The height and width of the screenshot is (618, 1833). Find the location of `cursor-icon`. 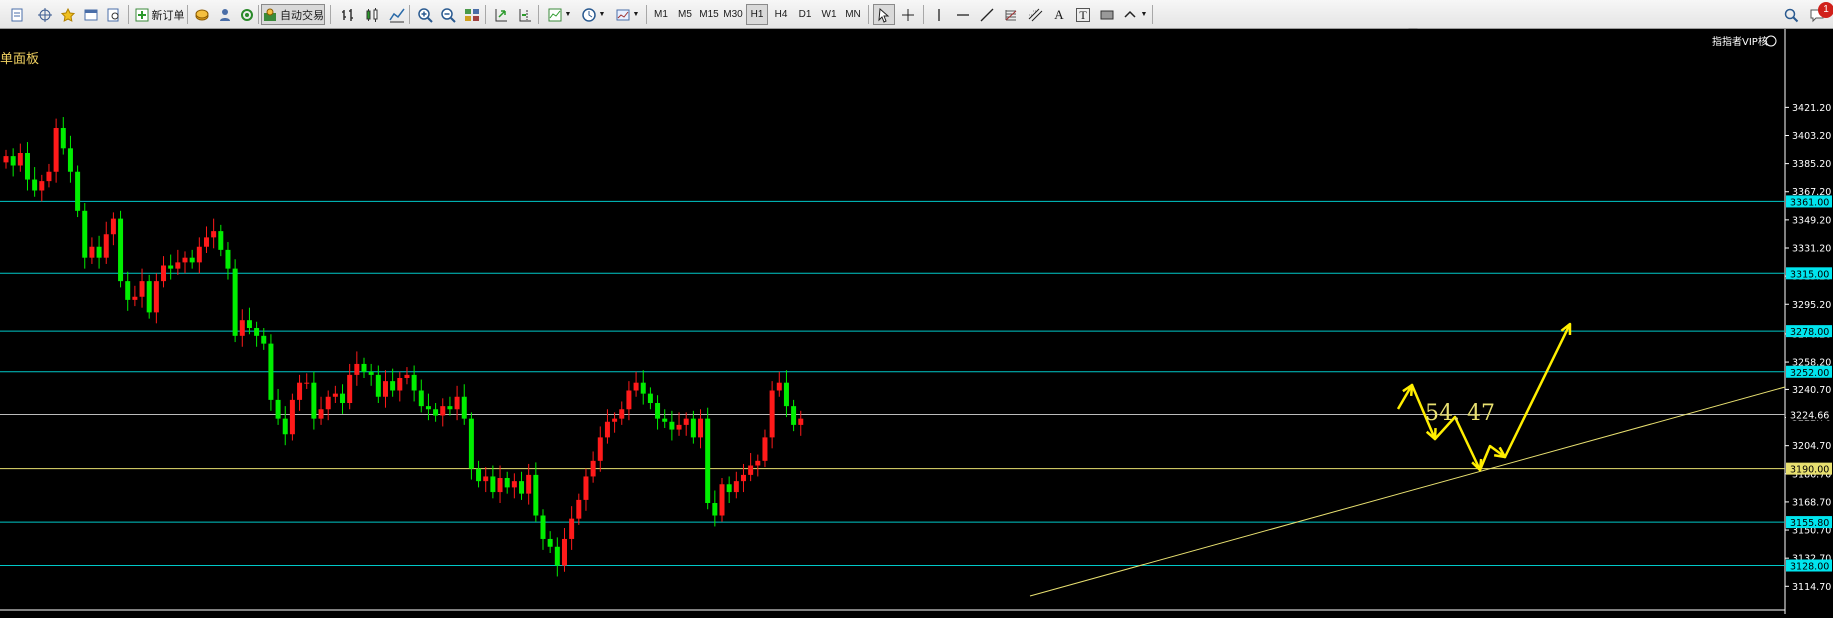

cursor-icon is located at coordinates (884, 15).